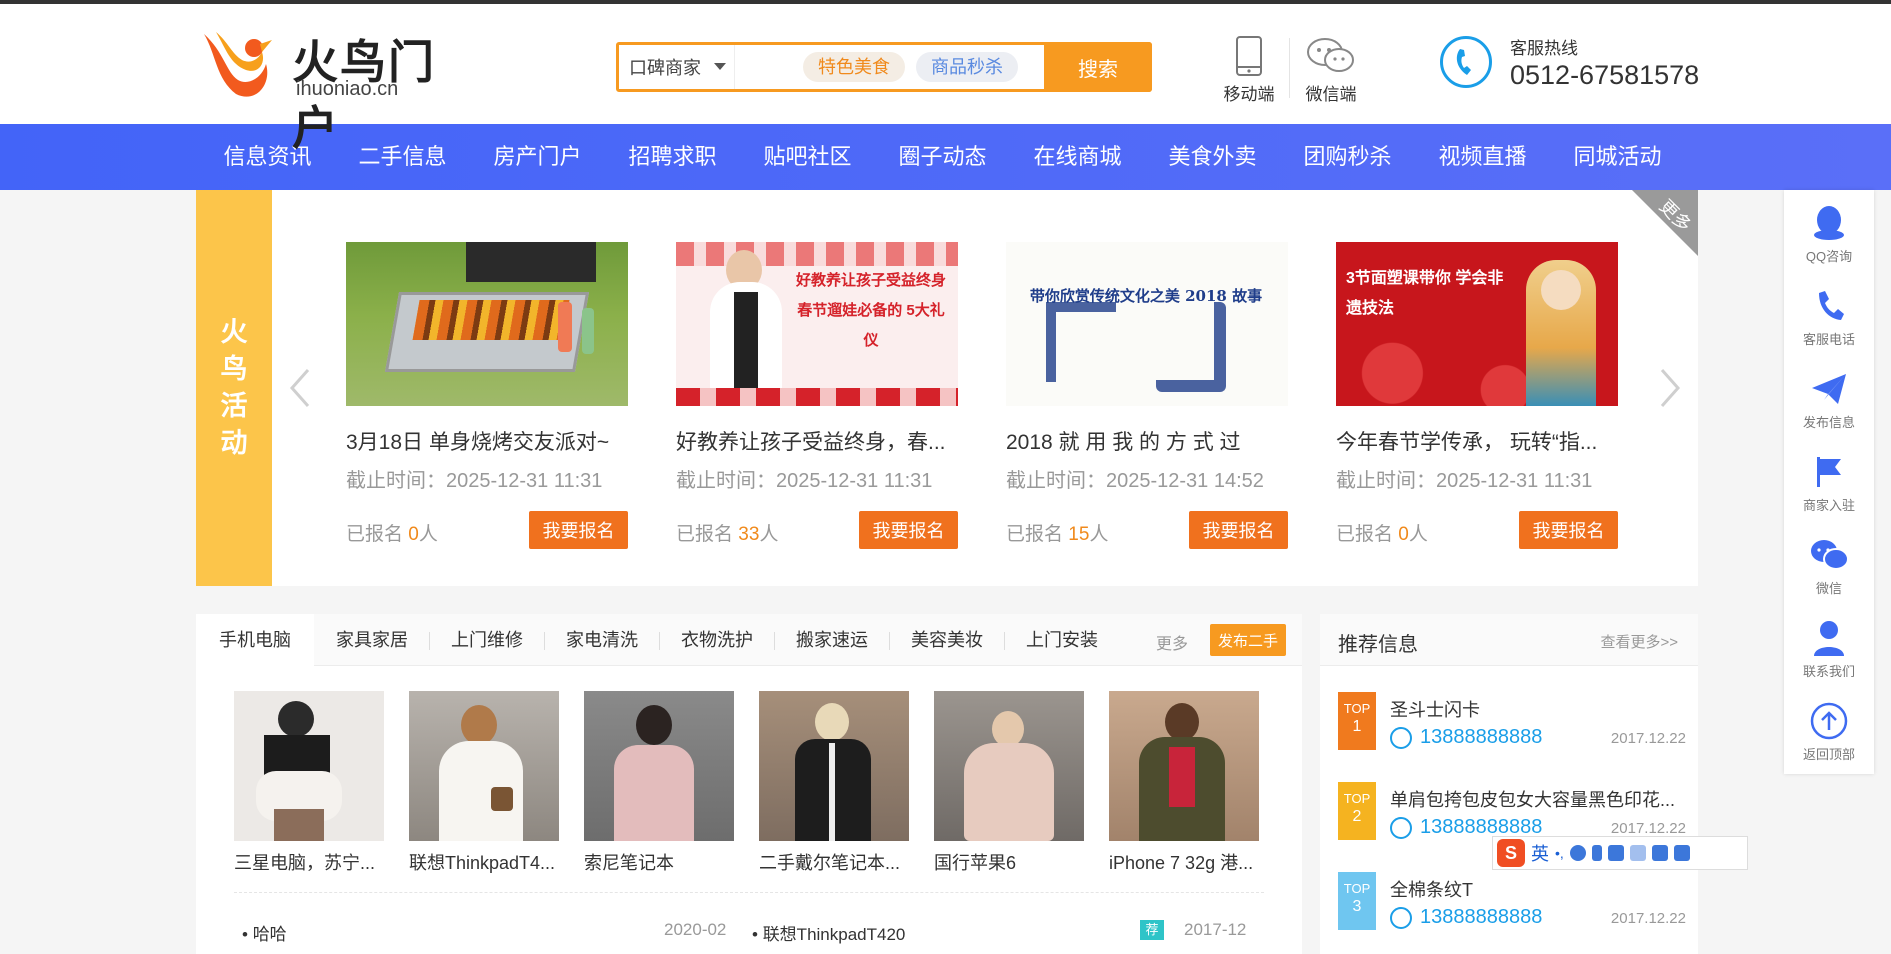  I want to click on skin-icon, so click(1659, 853).